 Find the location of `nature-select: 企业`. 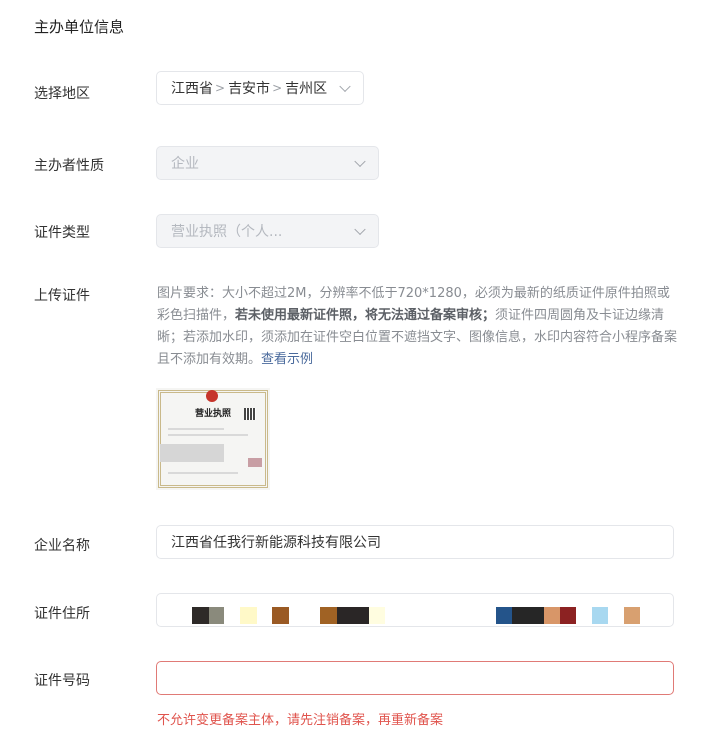

nature-select: 企业 is located at coordinates (267, 163).